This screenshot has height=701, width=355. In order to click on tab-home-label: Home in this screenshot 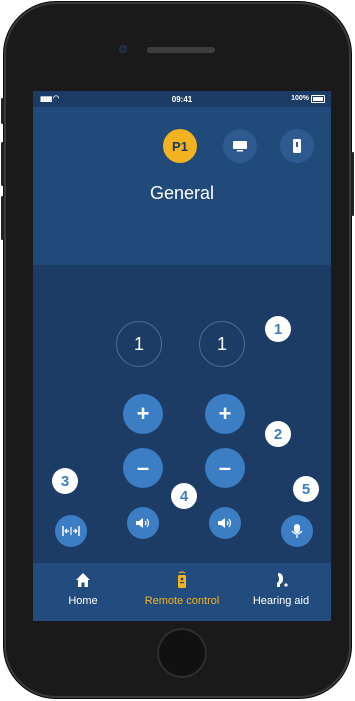, I will do `click(83, 601)`.